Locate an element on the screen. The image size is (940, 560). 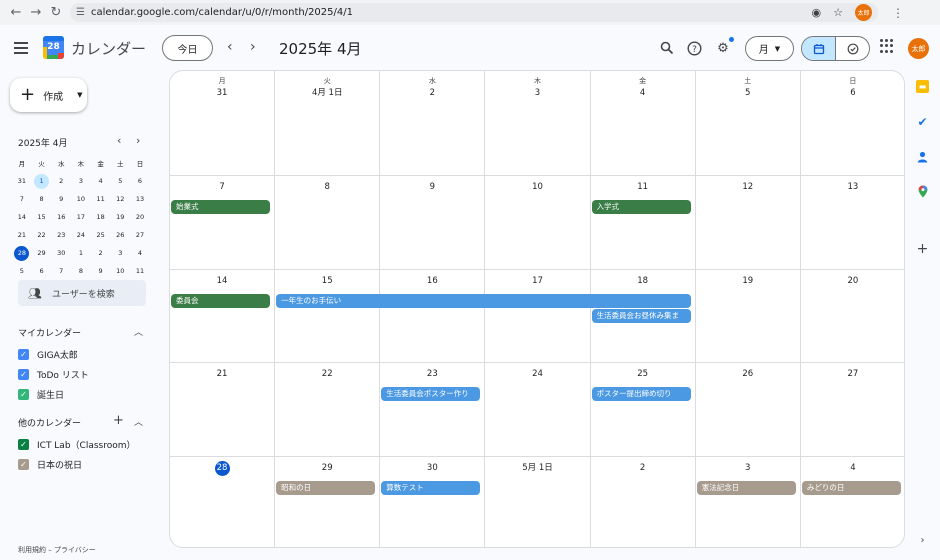
day-number: 7 is located at coordinates (222, 187).